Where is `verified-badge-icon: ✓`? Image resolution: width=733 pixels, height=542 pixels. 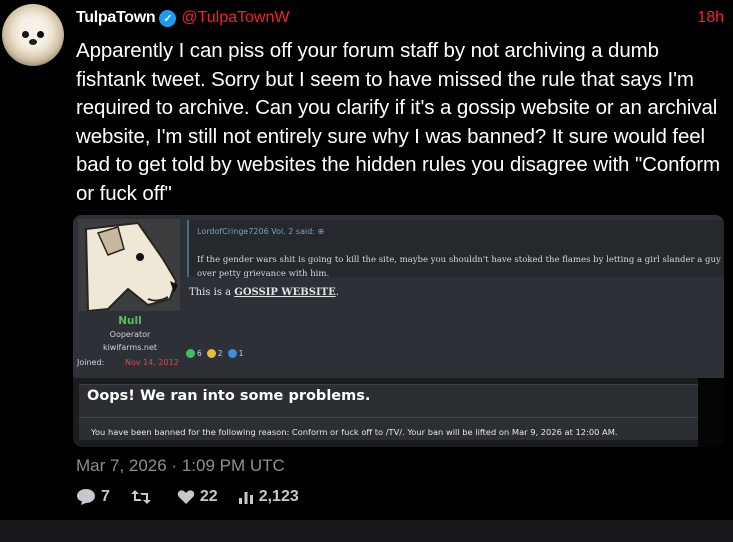 verified-badge-icon: ✓ is located at coordinates (168, 18).